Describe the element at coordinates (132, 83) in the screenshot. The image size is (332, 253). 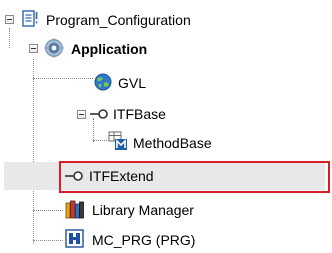
I see `tree-item-label: GVL` at that location.